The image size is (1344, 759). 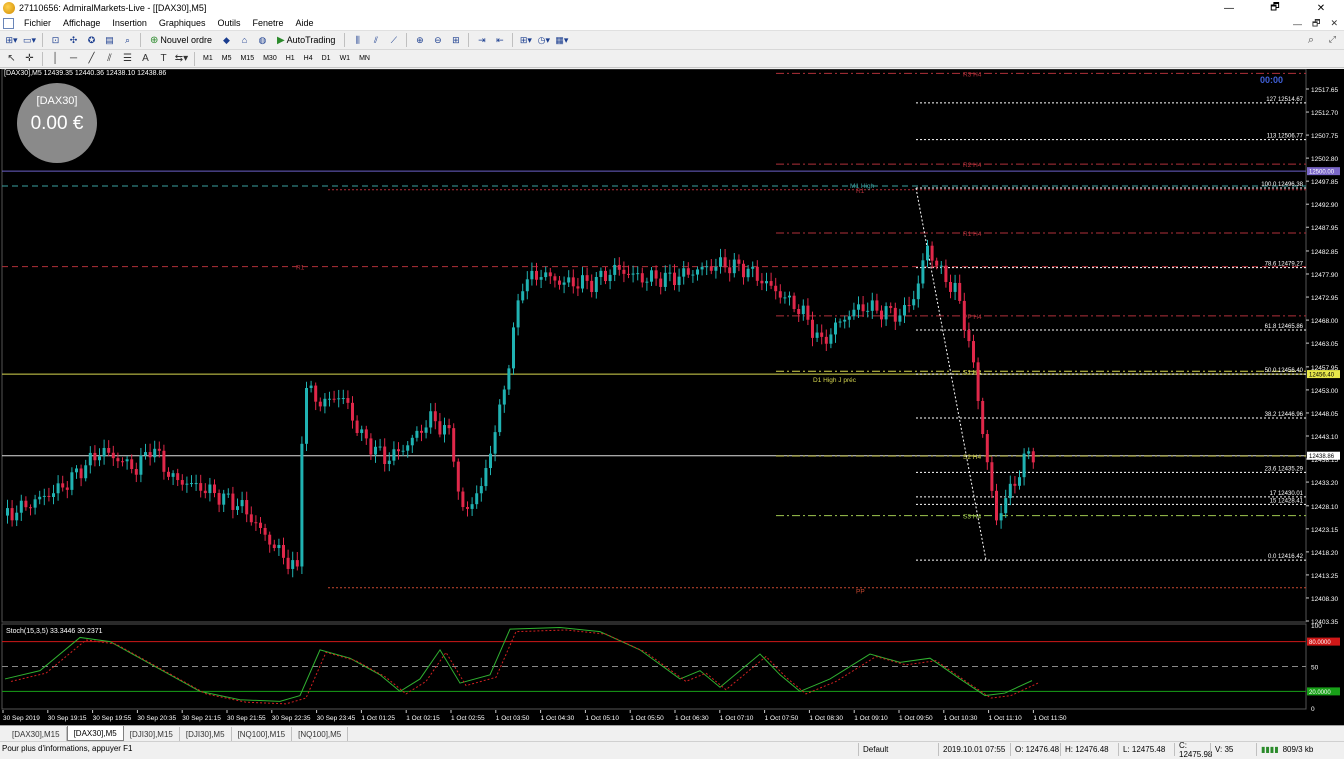 I want to click on time-axis-label: 1 Oct 02:55, so click(x=468, y=718).